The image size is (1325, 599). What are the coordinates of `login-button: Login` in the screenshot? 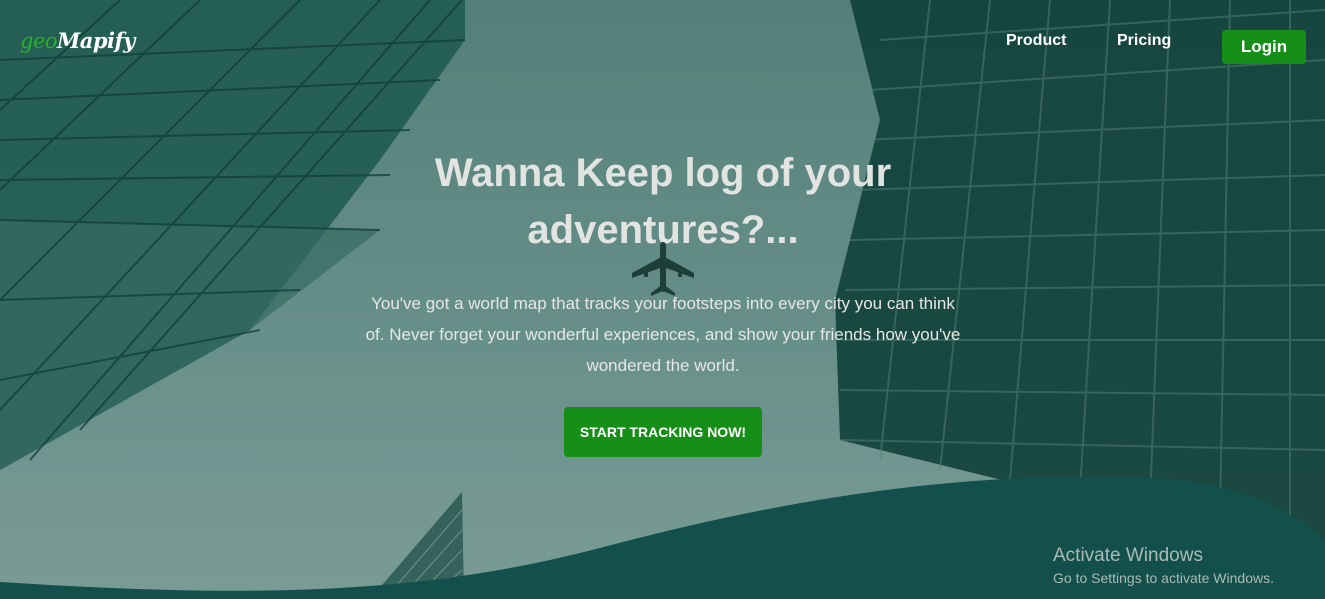 It's located at (1264, 47).